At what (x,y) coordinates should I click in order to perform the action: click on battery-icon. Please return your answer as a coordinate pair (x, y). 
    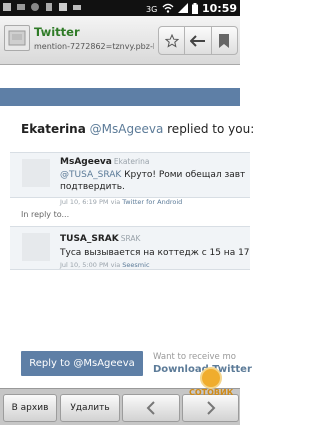
    Looking at the image, I should click on (194, 8).